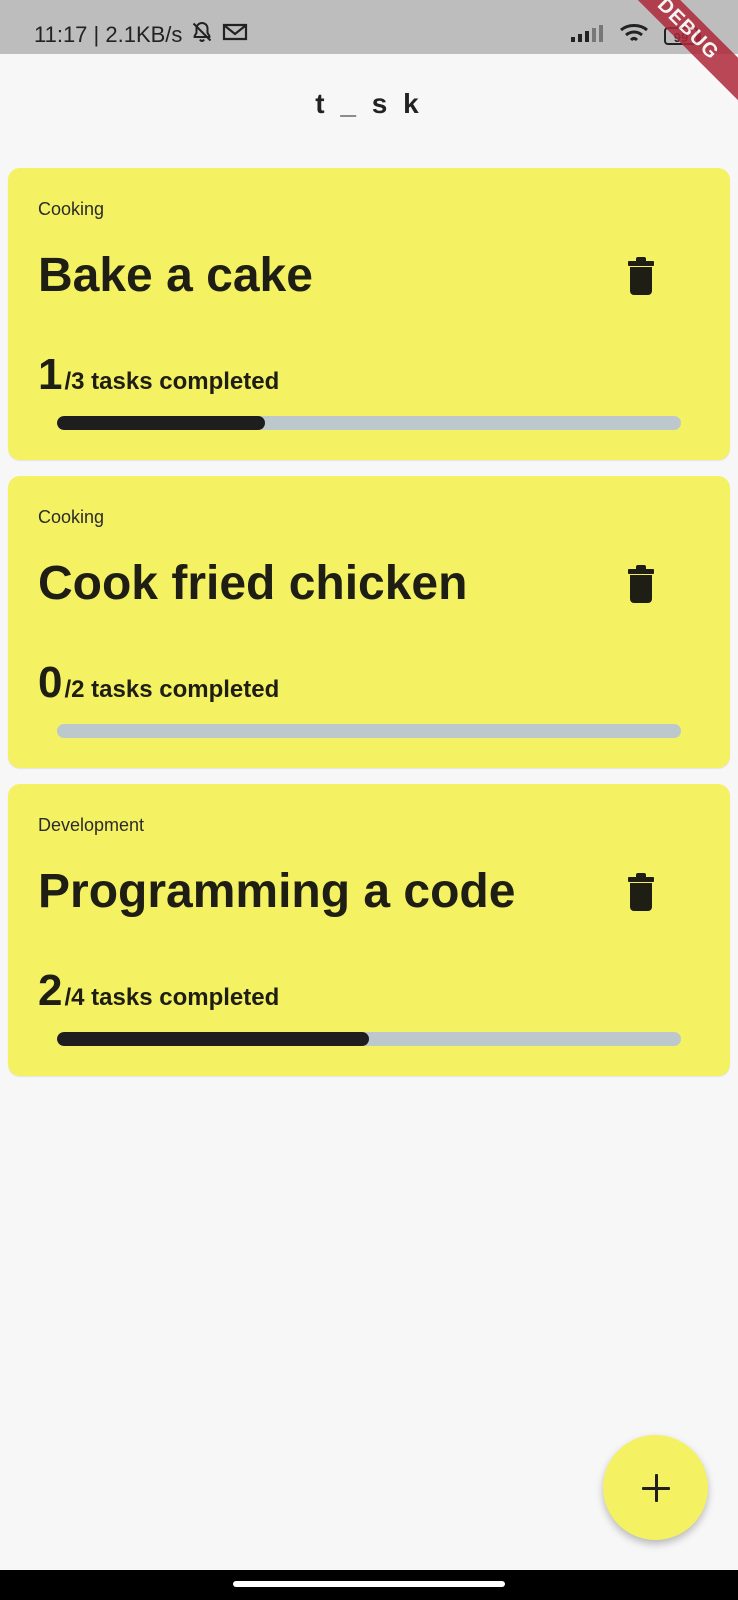 The width and height of the screenshot is (738, 1600). What do you see at coordinates (369, 59) in the screenshot?
I see `status-bar: 11:17 | 2.1KB/s DEBUG` at bounding box center [369, 59].